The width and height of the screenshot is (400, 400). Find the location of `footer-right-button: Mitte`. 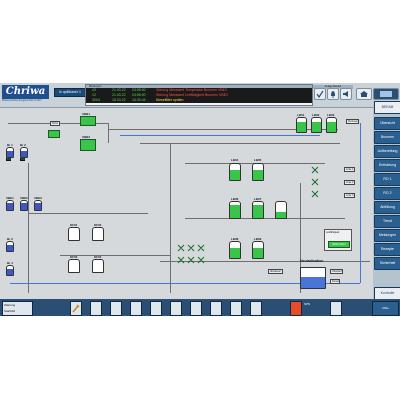

footer-right-button: Mitte is located at coordinates (385, 308).